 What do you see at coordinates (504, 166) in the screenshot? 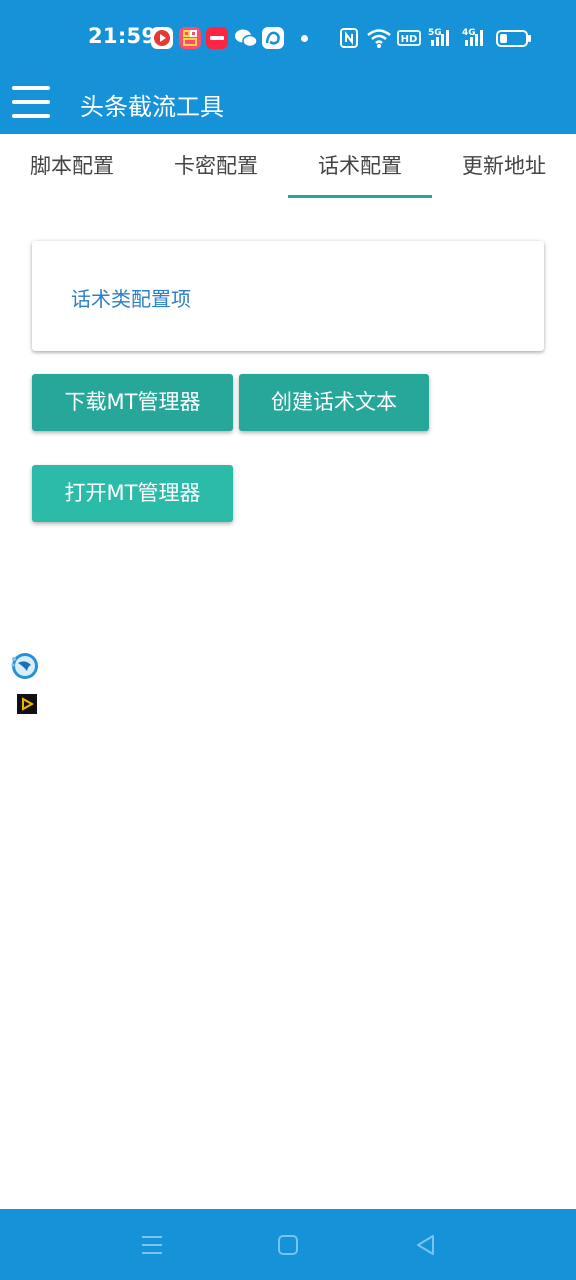
I see `tab-update-url: 更新地址` at bounding box center [504, 166].